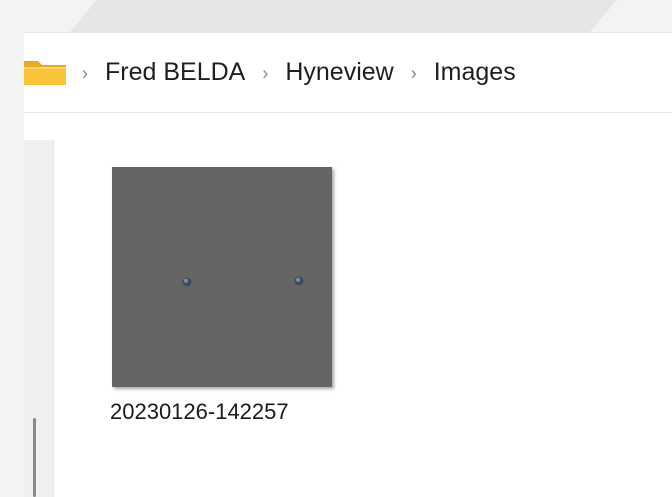 The width and height of the screenshot is (672, 497). What do you see at coordinates (299, 280) in the screenshot?
I see `thumbnail-marker-right` at bounding box center [299, 280].